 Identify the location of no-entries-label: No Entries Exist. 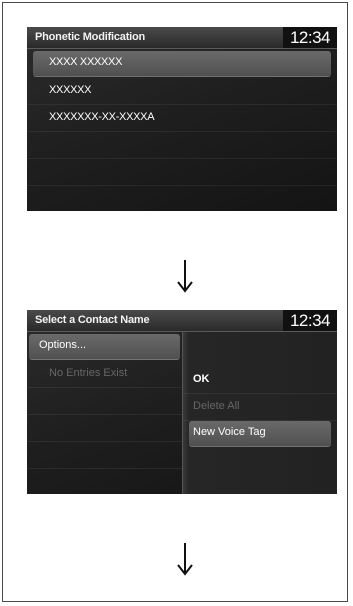
(88, 373).